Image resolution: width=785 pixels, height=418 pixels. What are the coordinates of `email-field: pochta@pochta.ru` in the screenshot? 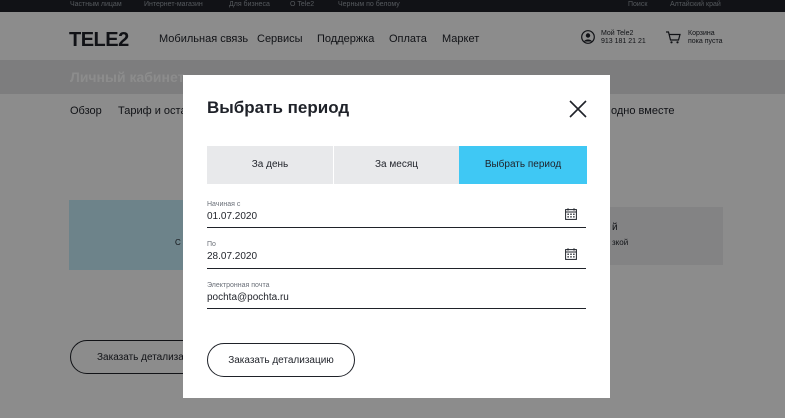 It's located at (248, 297).